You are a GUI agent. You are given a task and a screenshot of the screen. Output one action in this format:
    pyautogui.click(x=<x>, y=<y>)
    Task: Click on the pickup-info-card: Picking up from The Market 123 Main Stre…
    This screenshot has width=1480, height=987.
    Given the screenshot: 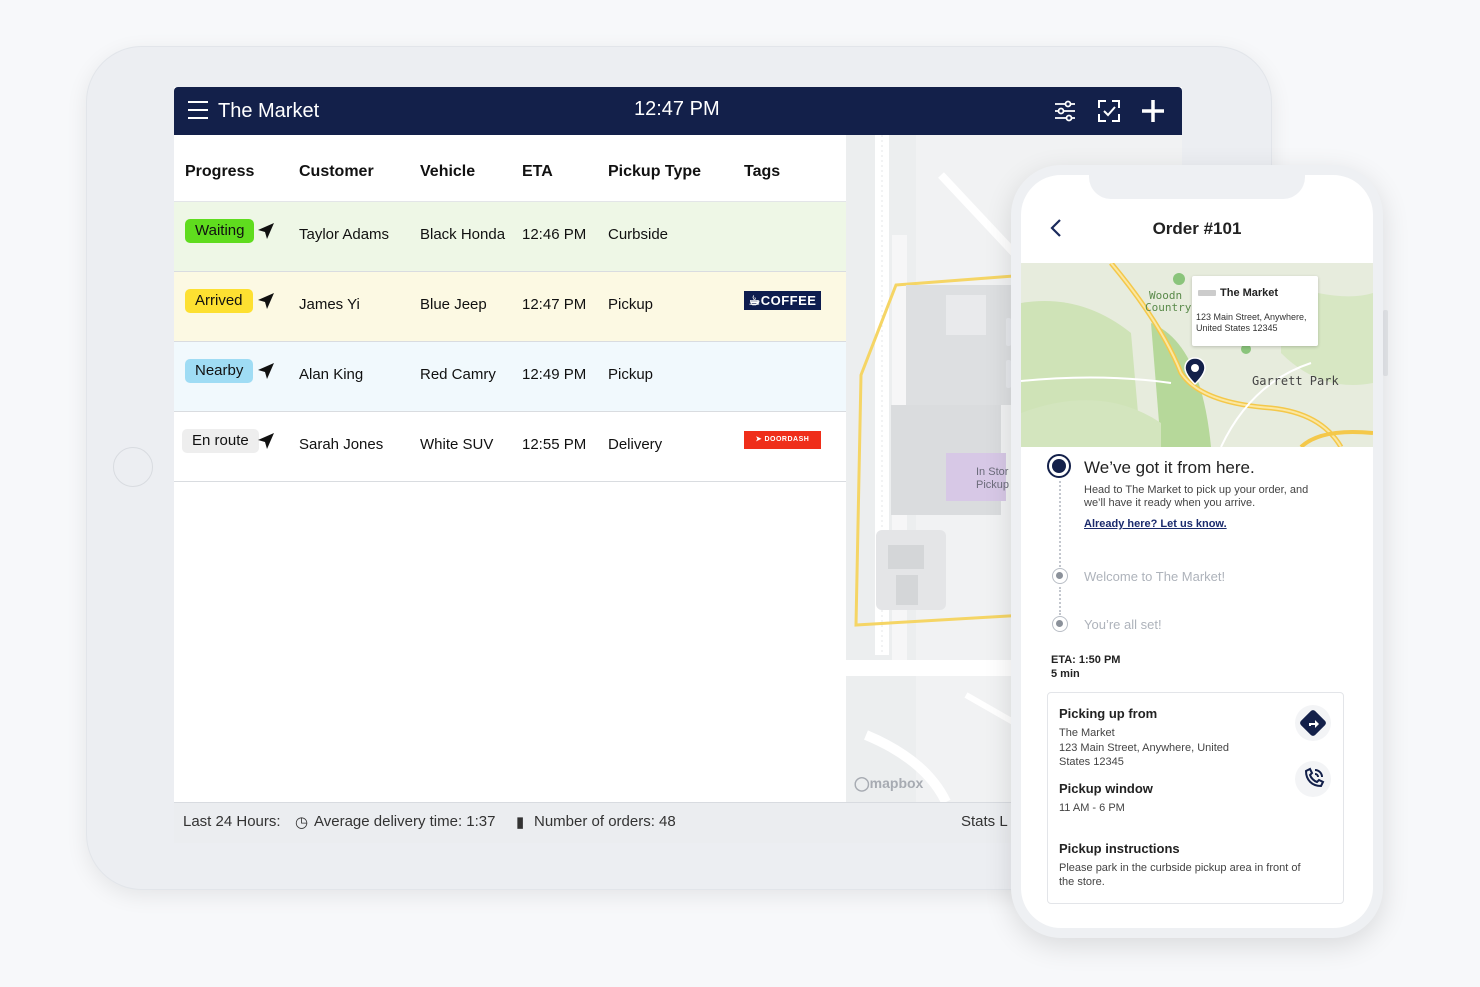 What is the action you would take?
    pyautogui.click(x=1195, y=798)
    